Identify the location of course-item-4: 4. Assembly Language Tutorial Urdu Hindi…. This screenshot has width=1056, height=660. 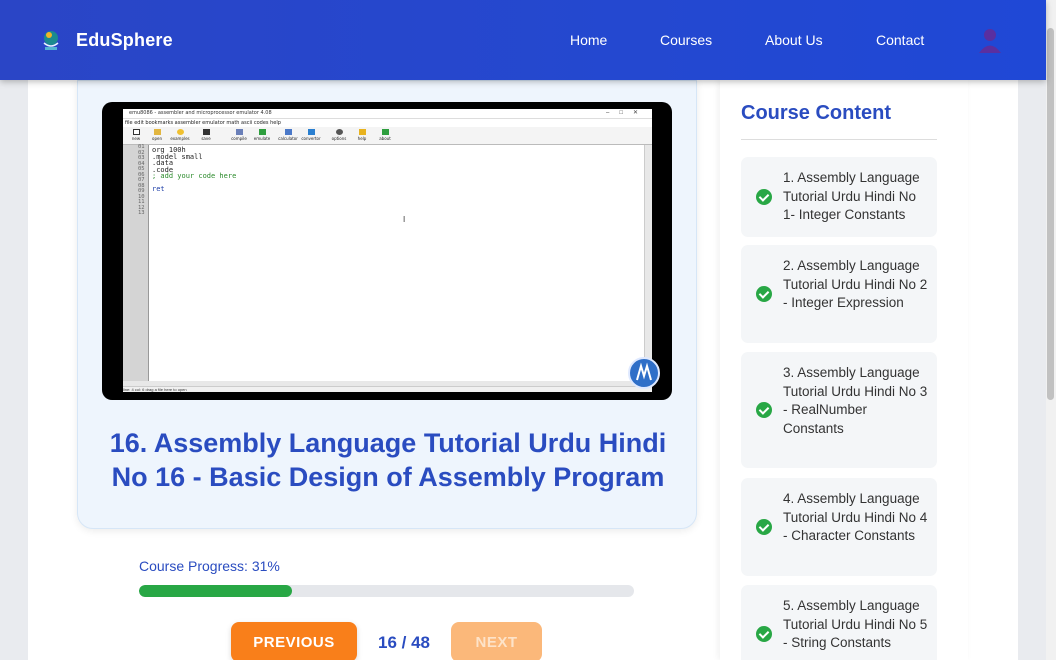
(839, 527).